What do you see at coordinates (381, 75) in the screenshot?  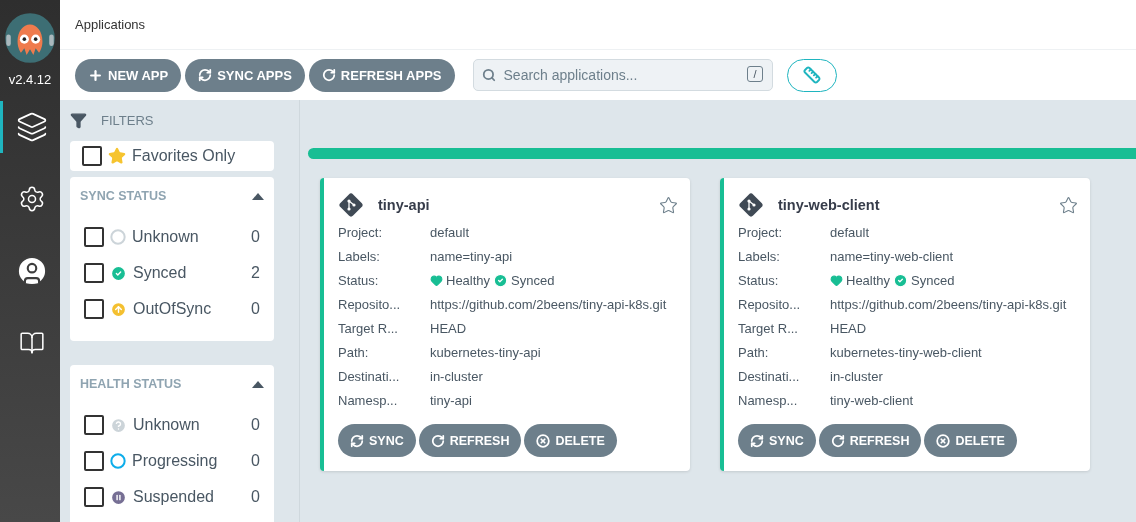 I see `toolbar-button: REFRESH APPS` at bounding box center [381, 75].